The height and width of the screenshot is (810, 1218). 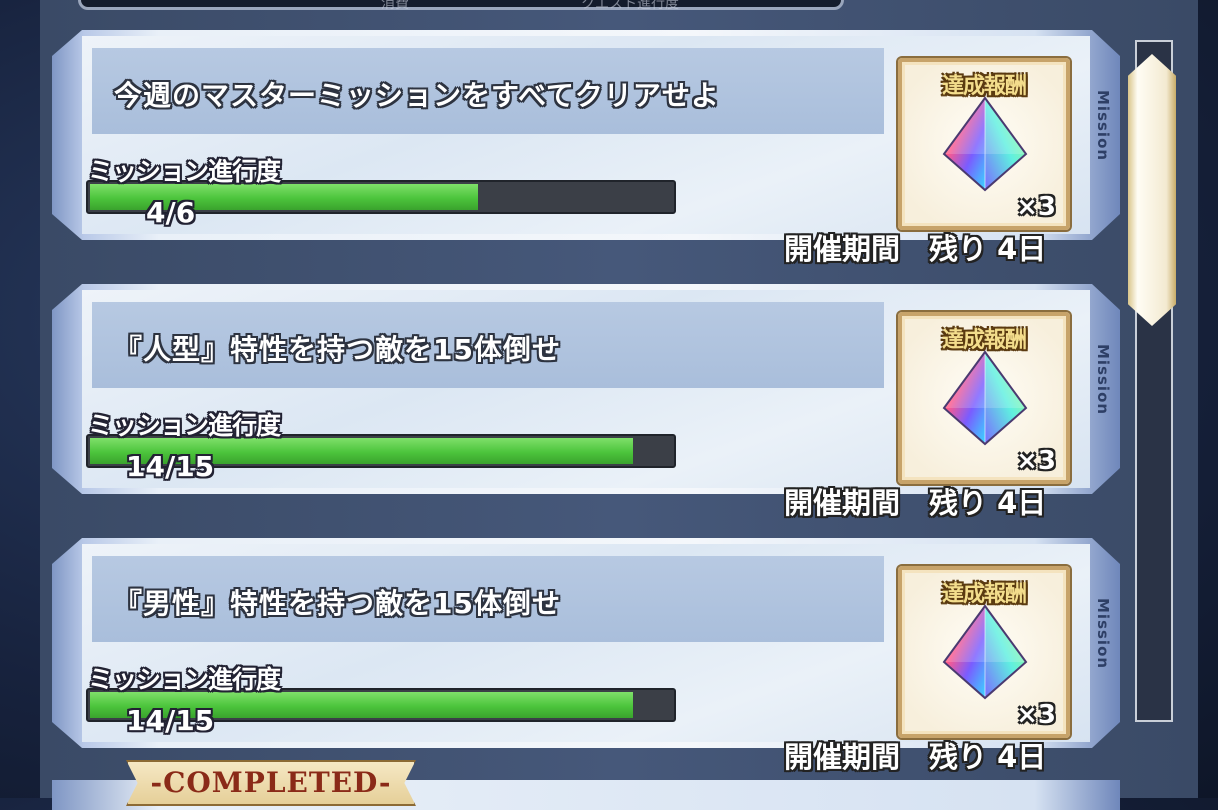 I want to click on mission-title: 『人型』特性を持つ敵を15体倒せ, so click(x=337, y=349).